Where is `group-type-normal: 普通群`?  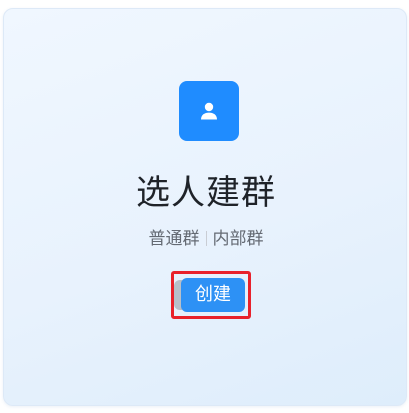 group-type-normal: 普通群 is located at coordinates (174, 239).